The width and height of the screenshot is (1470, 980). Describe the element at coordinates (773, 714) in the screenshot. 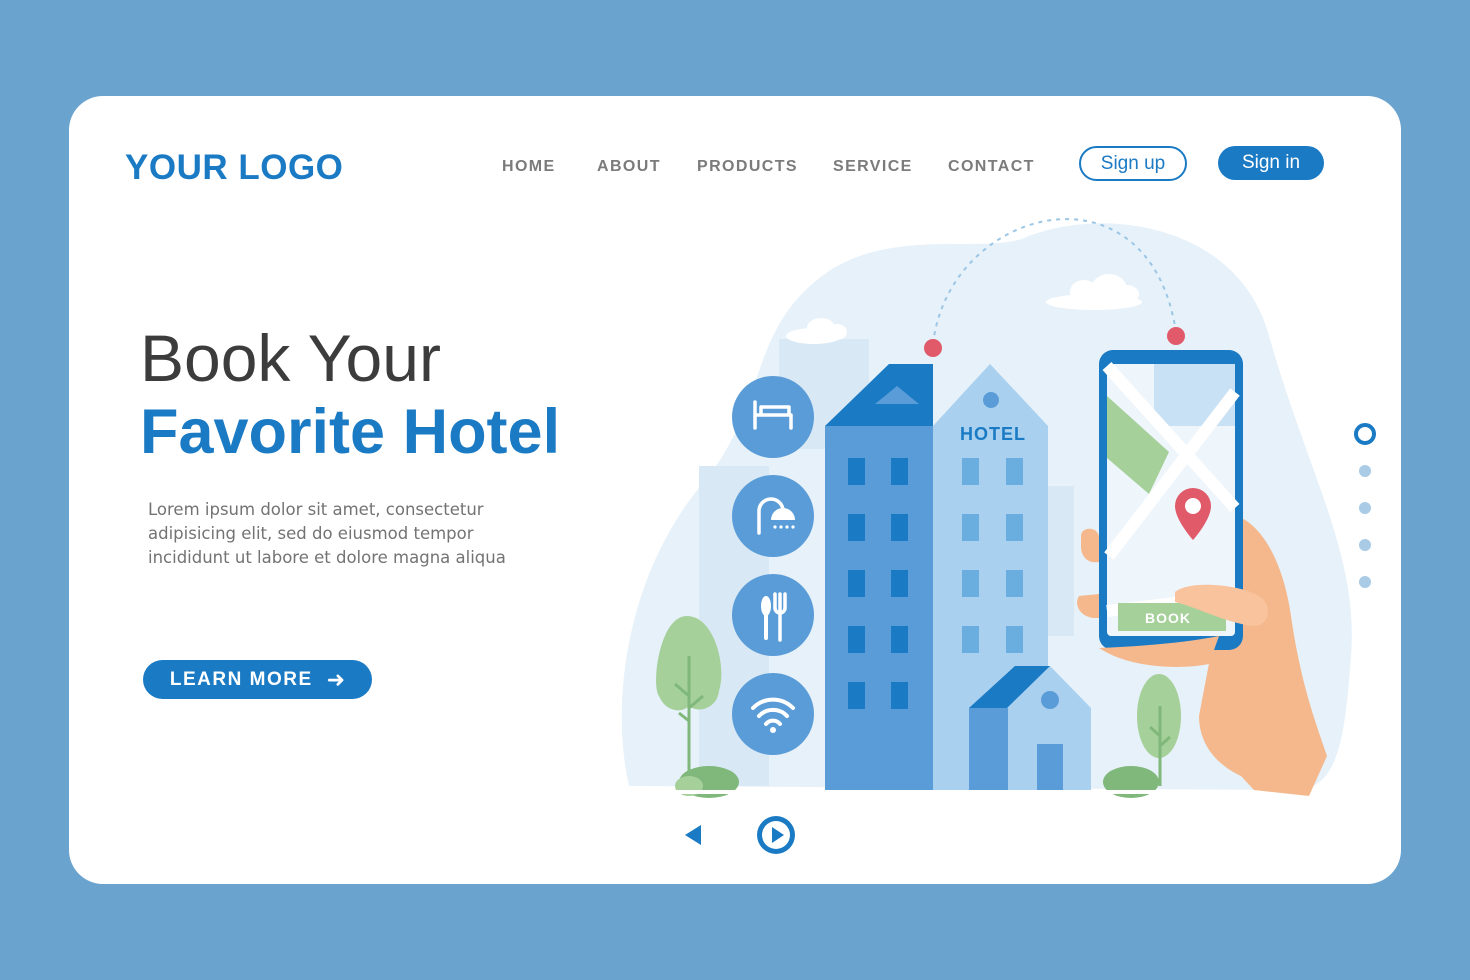

I see `wifi-icon` at that location.